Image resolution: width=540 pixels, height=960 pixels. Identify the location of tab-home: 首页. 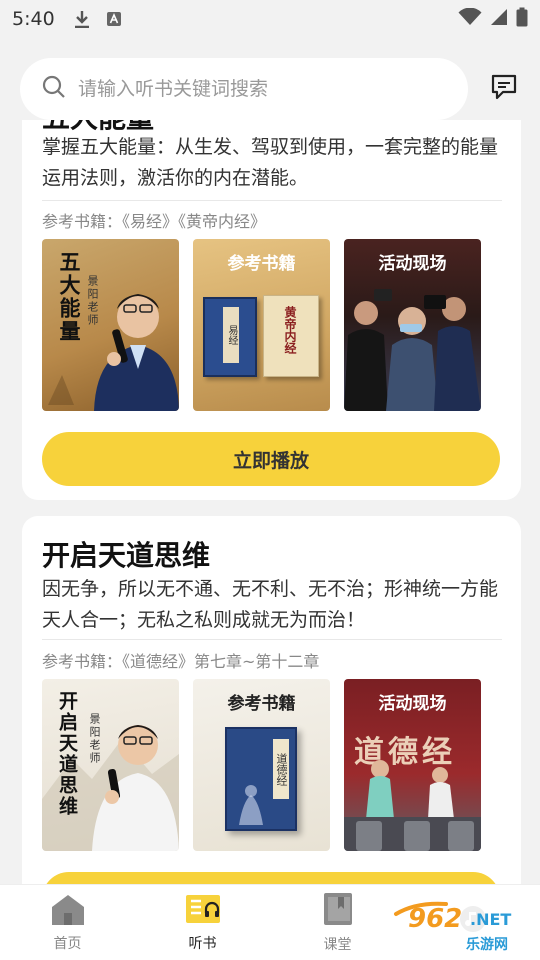
(67, 922).